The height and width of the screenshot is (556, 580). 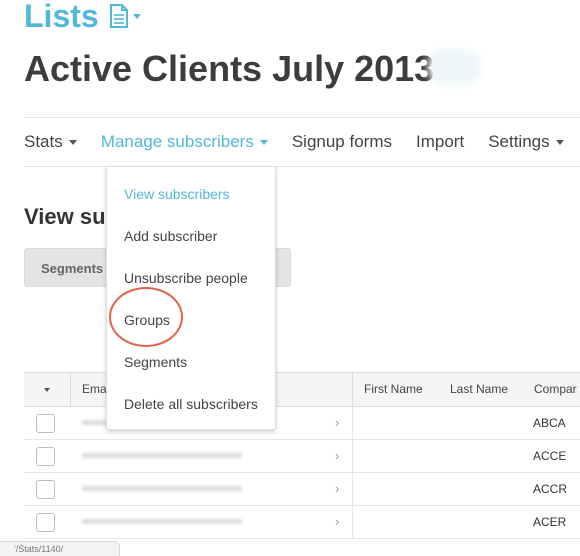 What do you see at coordinates (302, 489) in the screenshot?
I see `table-row: › ACCR` at bounding box center [302, 489].